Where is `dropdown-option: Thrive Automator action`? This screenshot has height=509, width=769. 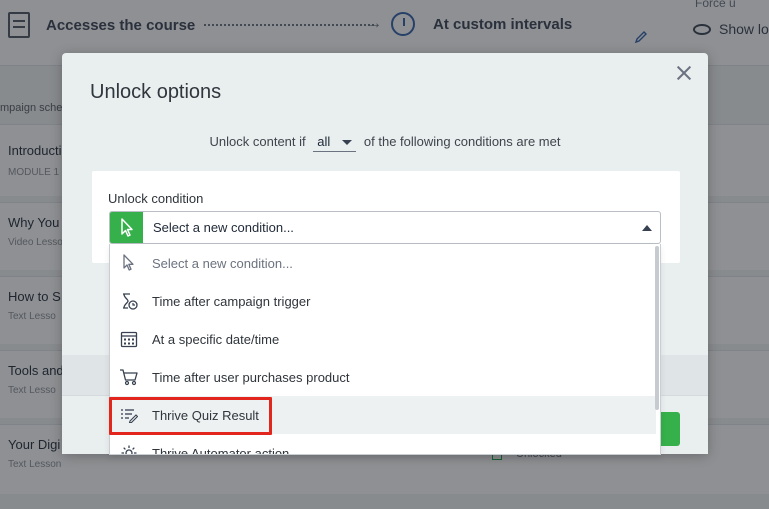
dropdown-option: Thrive Automator action is located at coordinates (383, 444).